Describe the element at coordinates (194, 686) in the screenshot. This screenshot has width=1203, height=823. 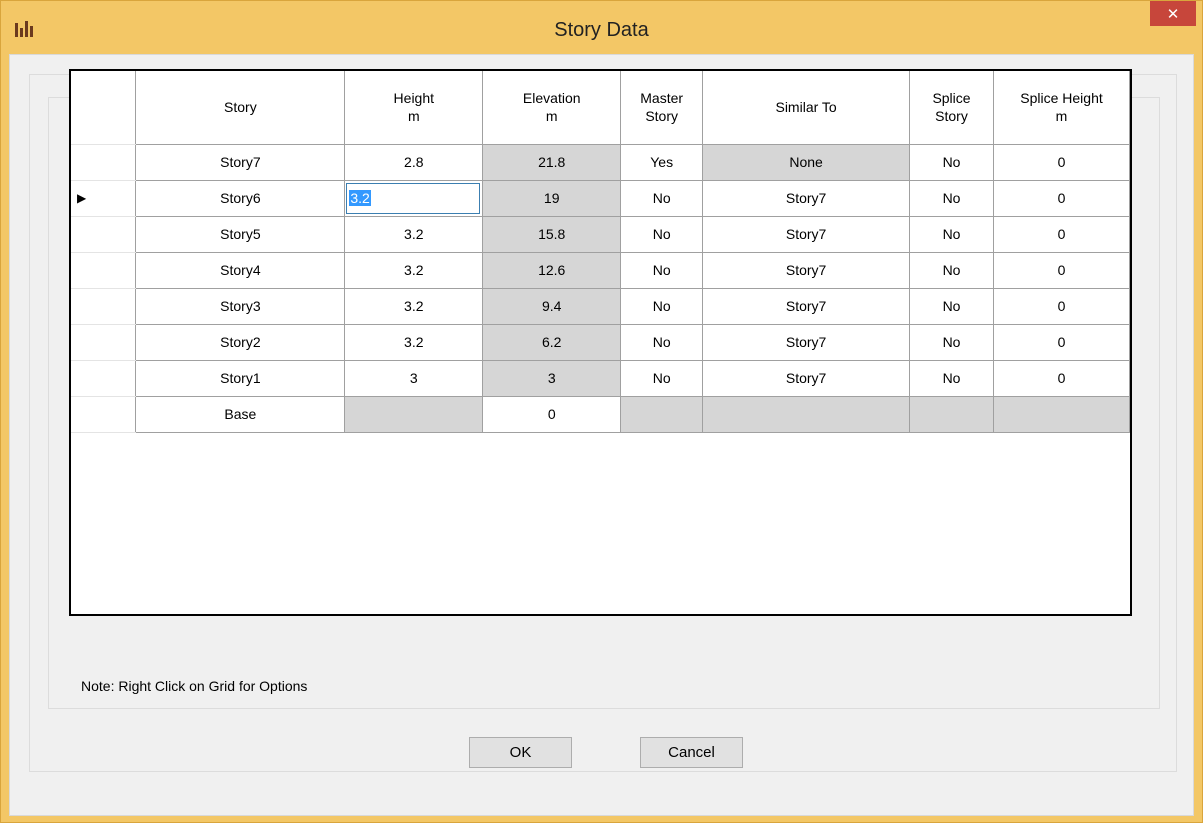
I see `grid-note: Note: Right Click on Grid for Options` at that location.